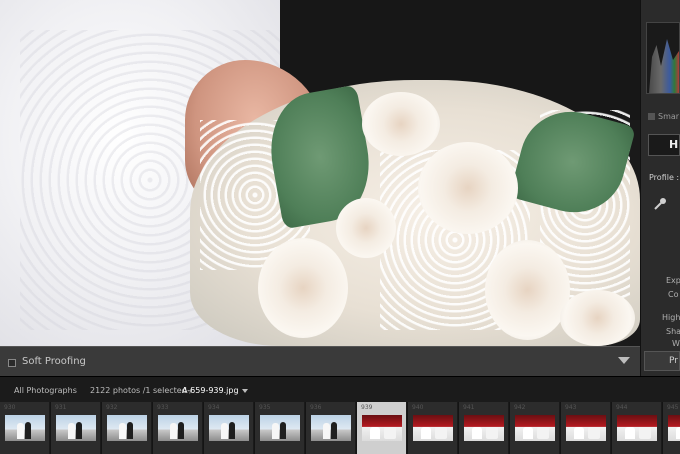 The height and width of the screenshot is (454, 680). Describe the element at coordinates (660, 204) in the screenshot. I see `eyedropper-icon` at that location.